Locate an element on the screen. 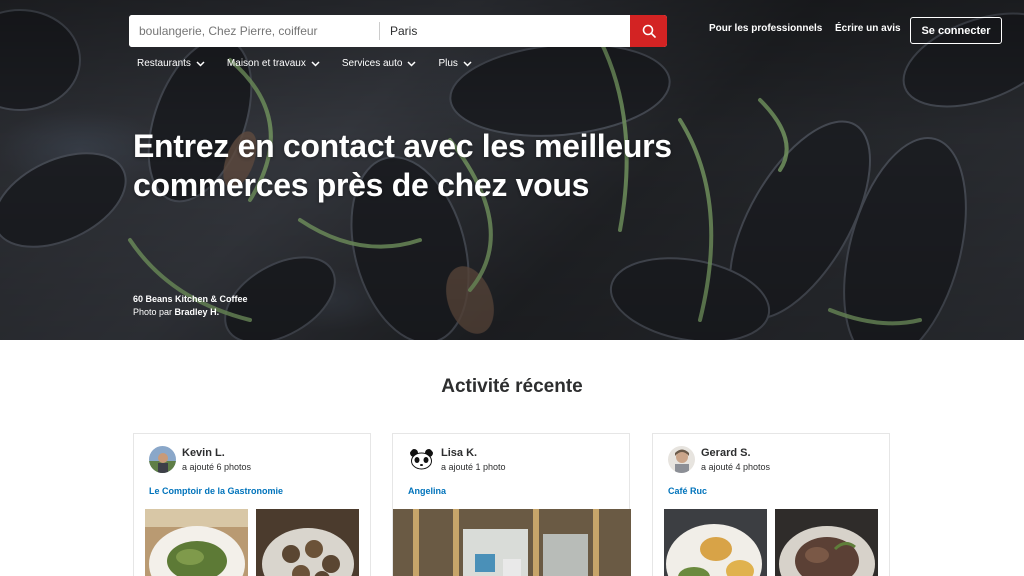  login-button: Se connecter is located at coordinates (956, 30).